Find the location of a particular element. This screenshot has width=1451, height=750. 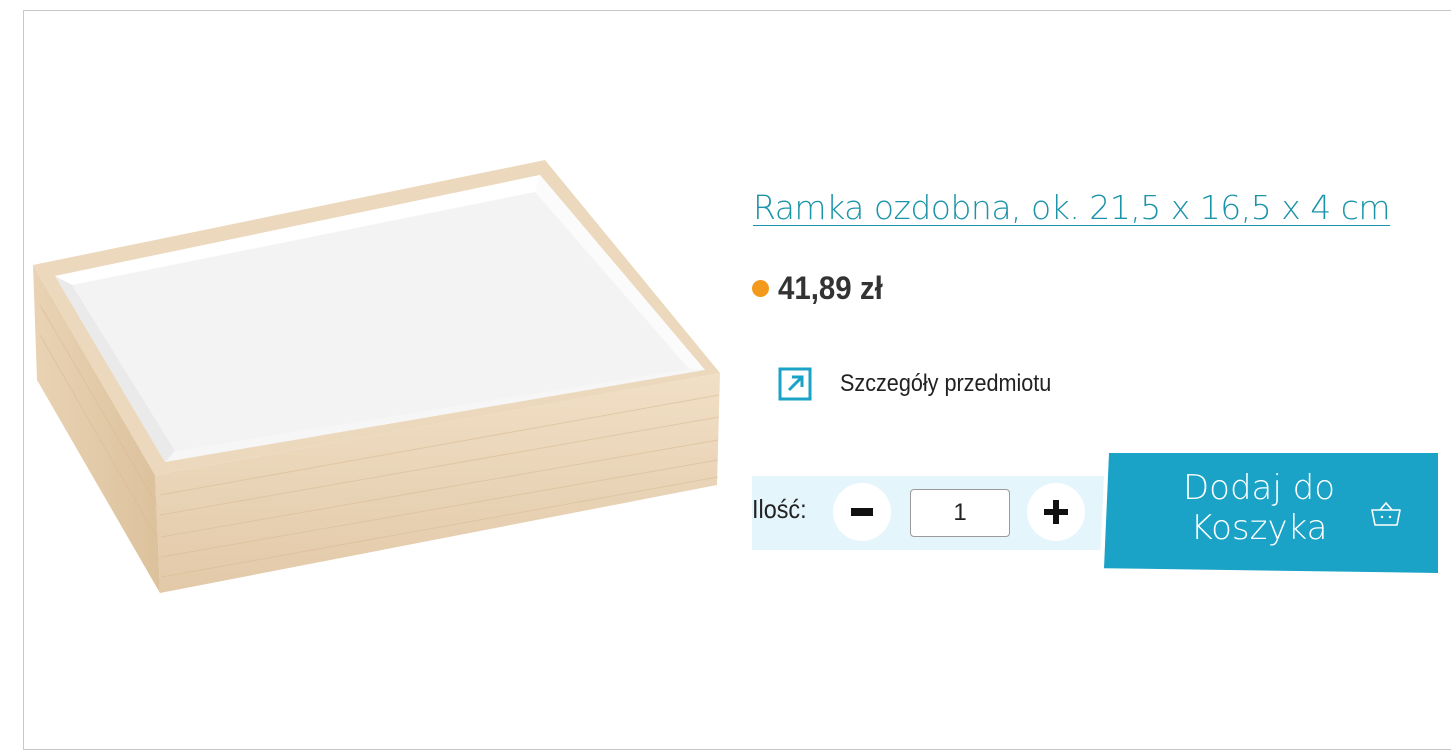

plus-icon is located at coordinates (1056, 512).